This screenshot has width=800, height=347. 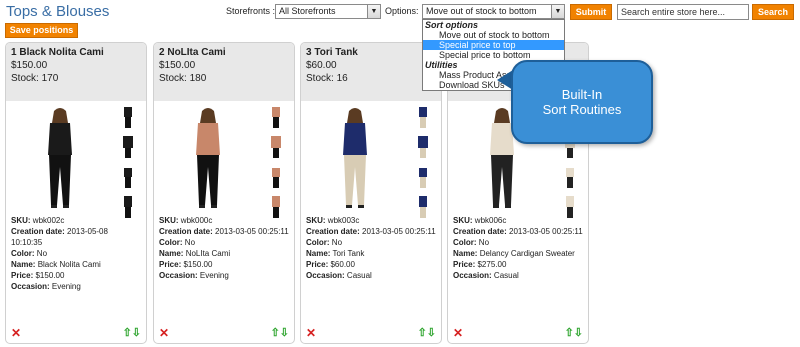 What do you see at coordinates (328, 11) in the screenshot?
I see `storefronts-select: All Storefronts ▼` at bounding box center [328, 11].